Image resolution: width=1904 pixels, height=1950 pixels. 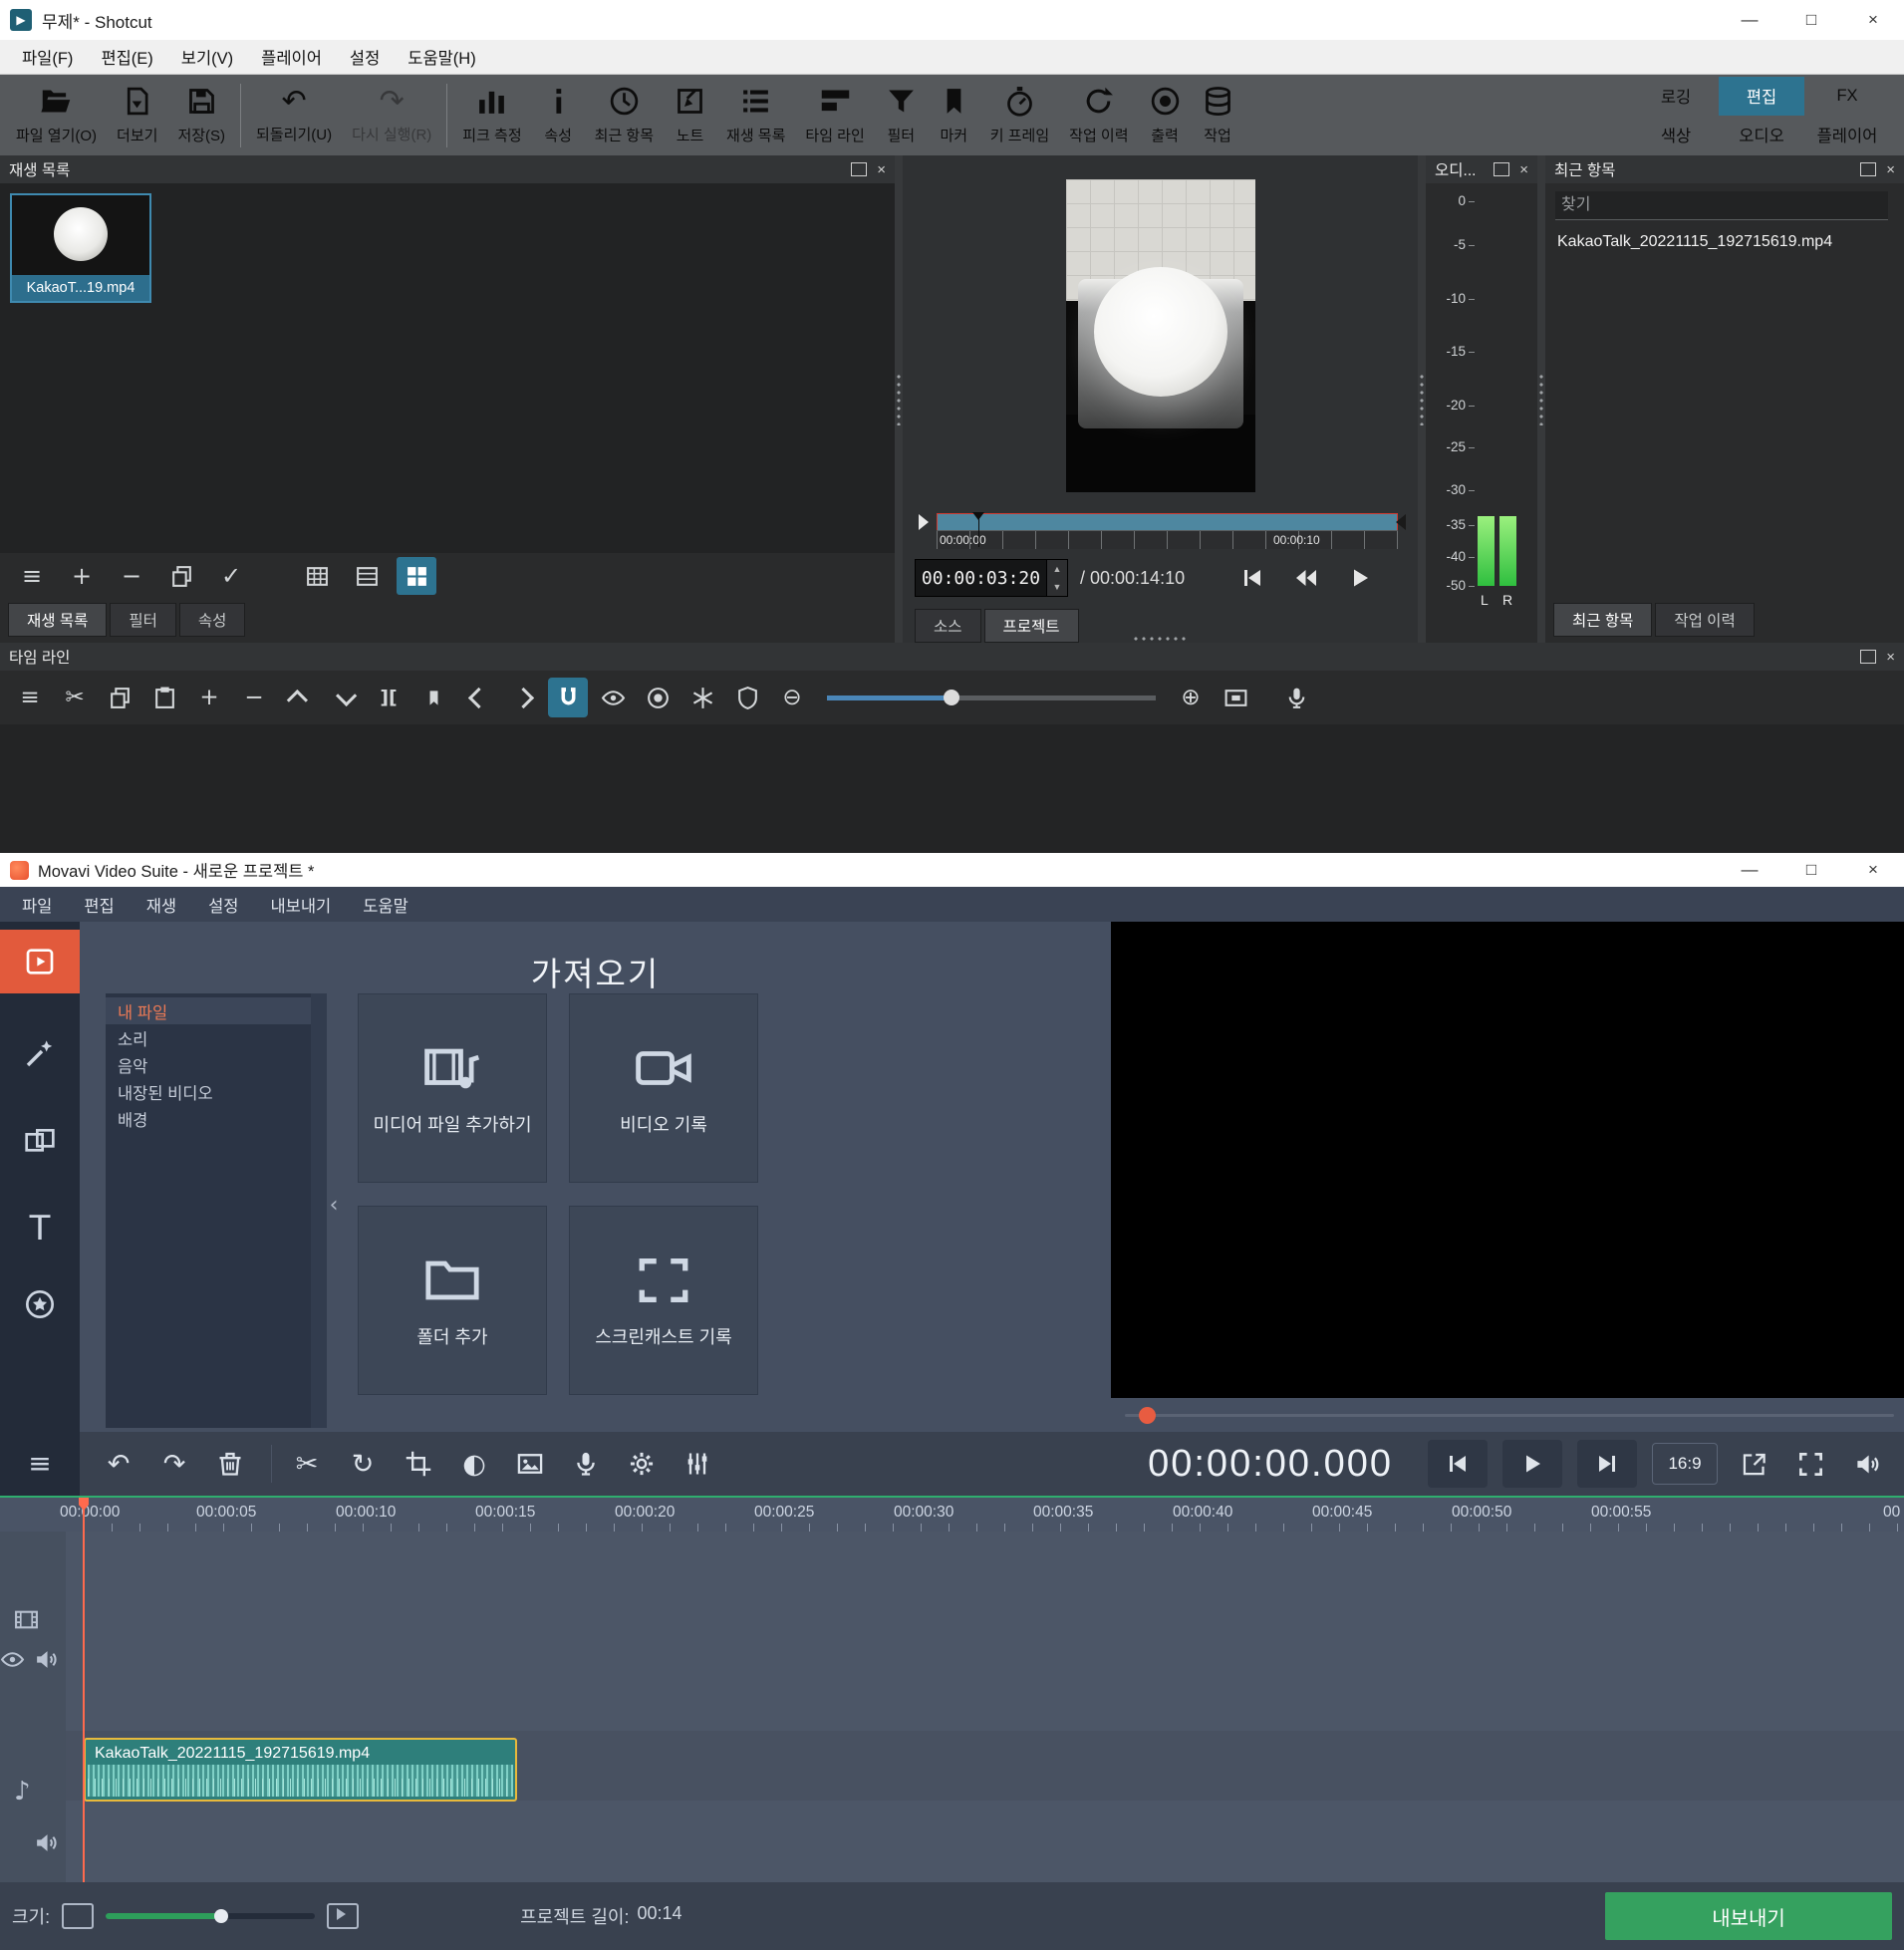 I want to click on layout-player-button: 플레이어, so click(x=1847, y=135).